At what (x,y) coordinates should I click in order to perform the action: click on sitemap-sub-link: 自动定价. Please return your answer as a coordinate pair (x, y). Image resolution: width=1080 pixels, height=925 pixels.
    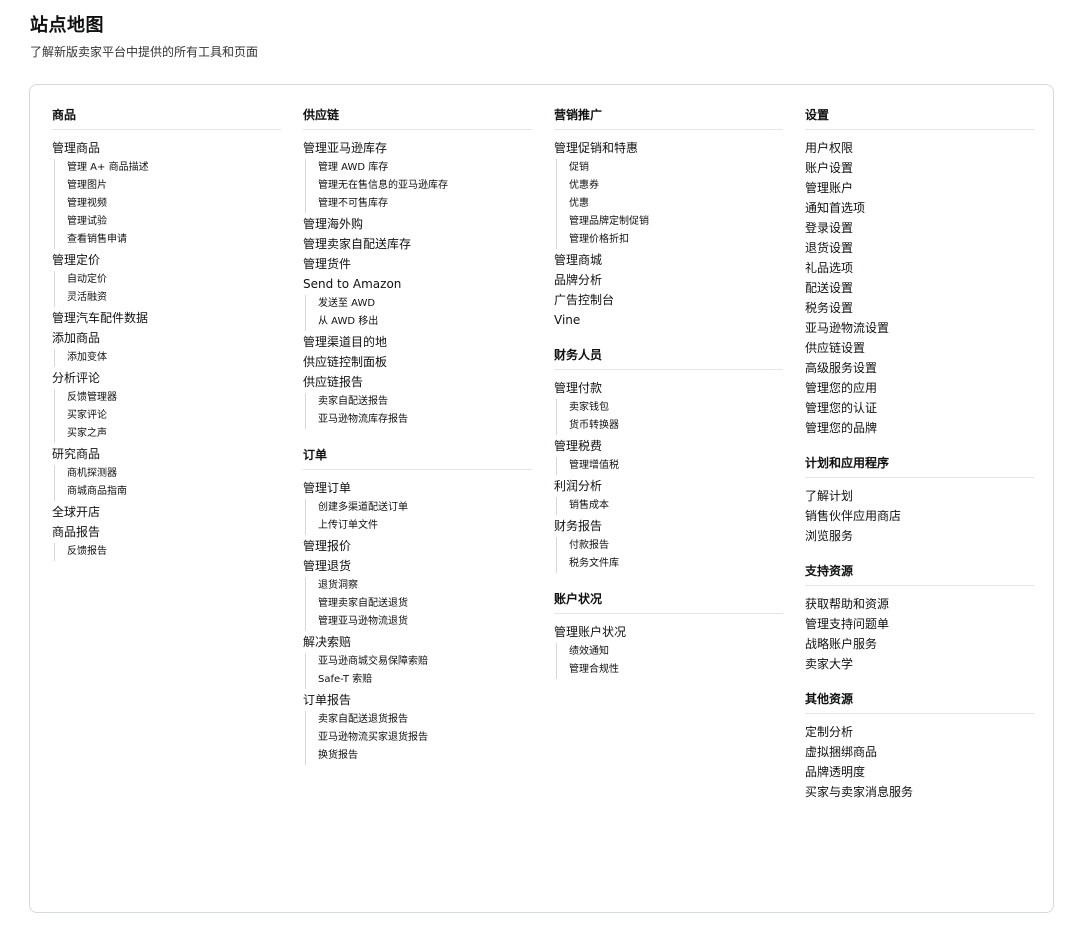
    Looking at the image, I should click on (174, 280).